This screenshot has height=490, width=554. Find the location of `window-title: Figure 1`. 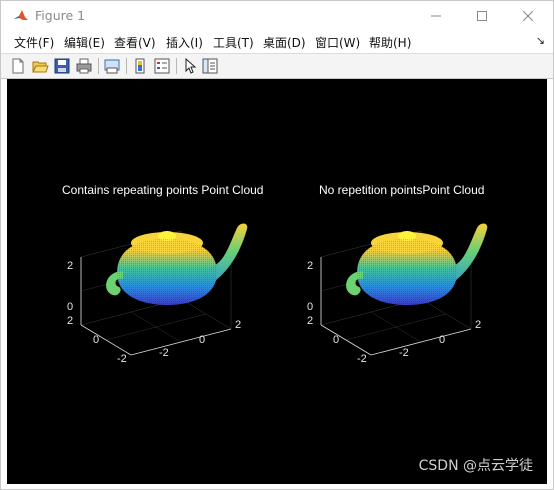

window-title: Figure 1 is located at coordinates (60, 15).